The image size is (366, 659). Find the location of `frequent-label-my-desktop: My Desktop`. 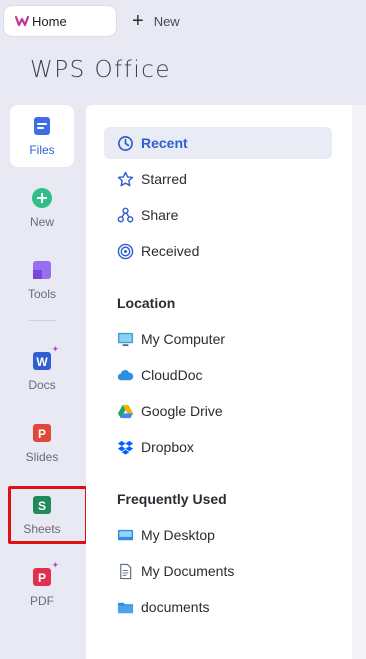

frequent-label-my-desktop: My Desktop is located at coordinates (178, 535).